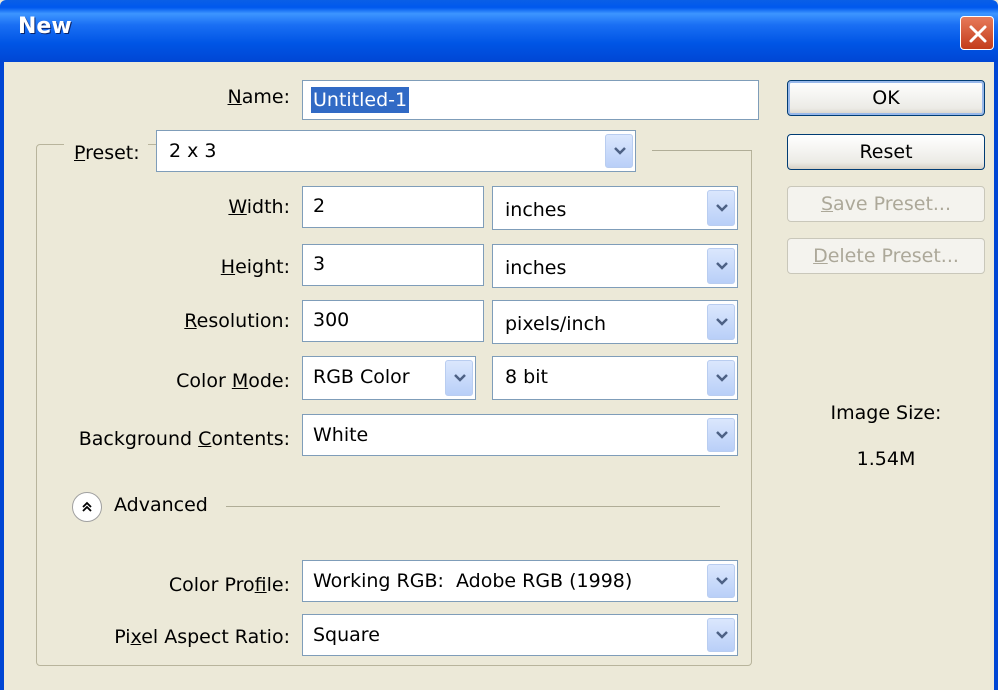  What do you see at coordinates (255, 267) in the screenshot?
I see `height-label: Height:` at bounding box center [255, 267].